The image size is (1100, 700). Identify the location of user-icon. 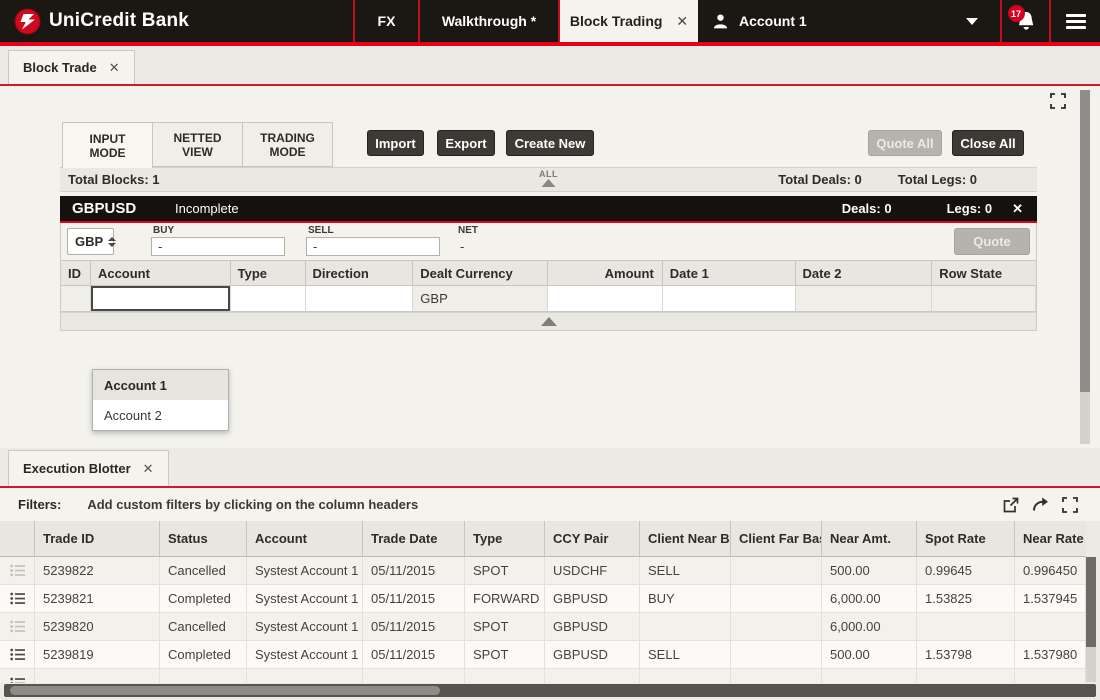
(720, 21).